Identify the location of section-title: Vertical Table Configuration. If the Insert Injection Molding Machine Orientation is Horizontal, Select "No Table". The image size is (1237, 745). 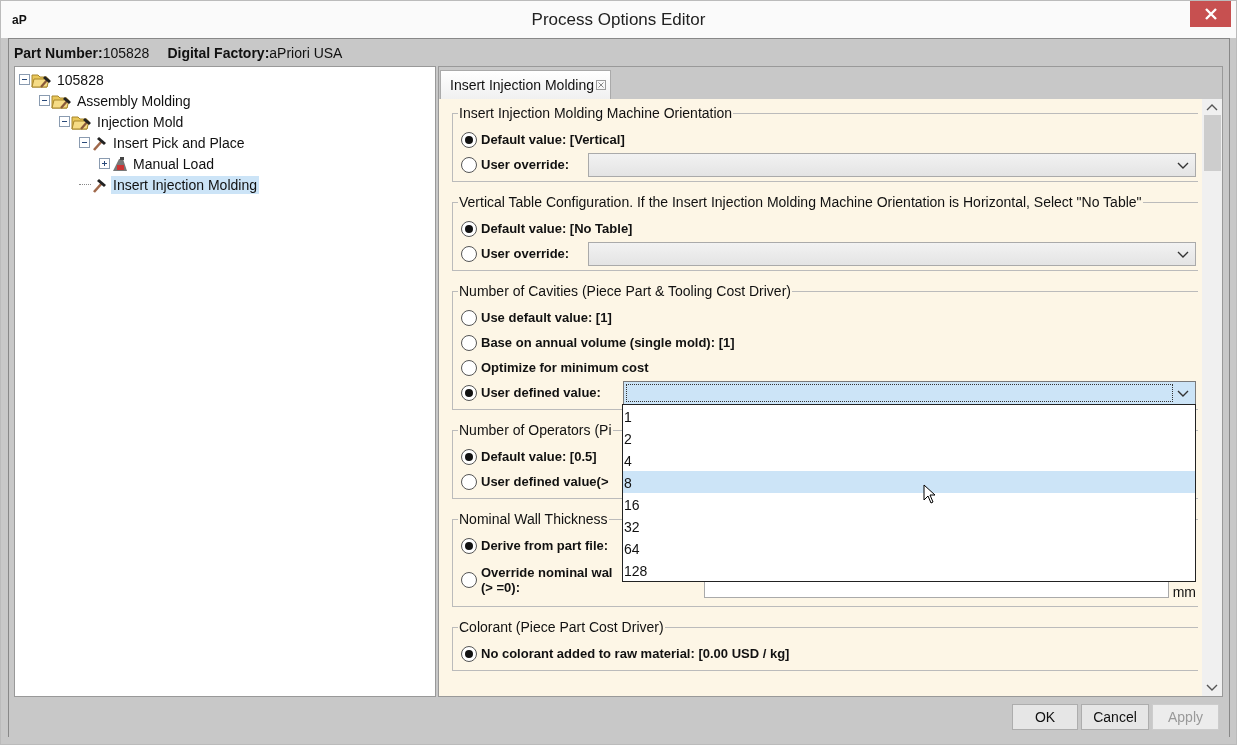
(800, 202).